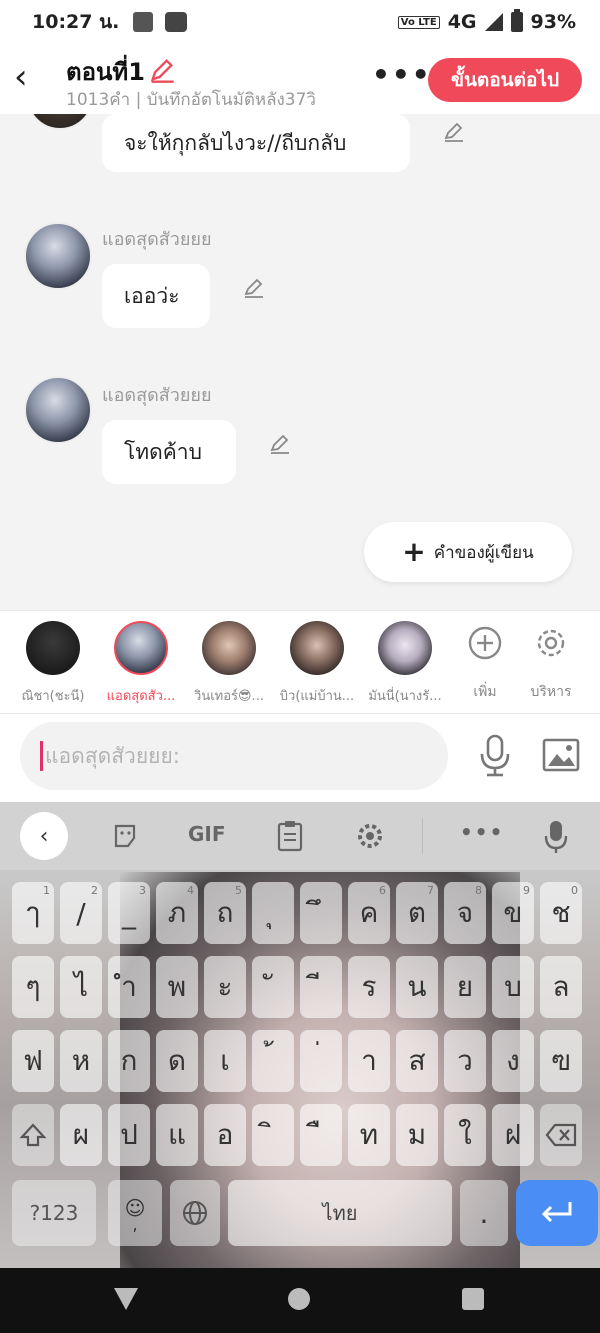  I want to click on key: ง, so click(513, 1061).